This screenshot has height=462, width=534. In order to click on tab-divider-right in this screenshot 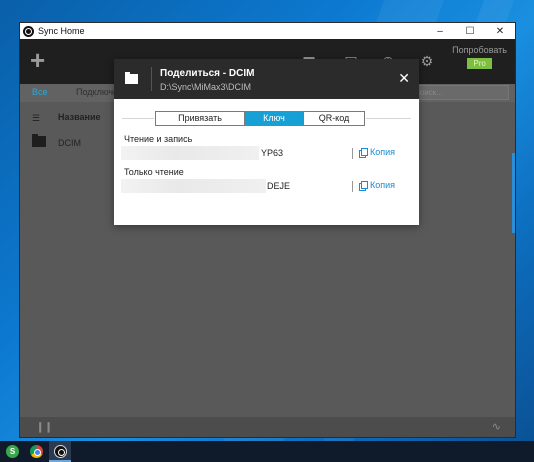, I will do `click(388, 118)`.